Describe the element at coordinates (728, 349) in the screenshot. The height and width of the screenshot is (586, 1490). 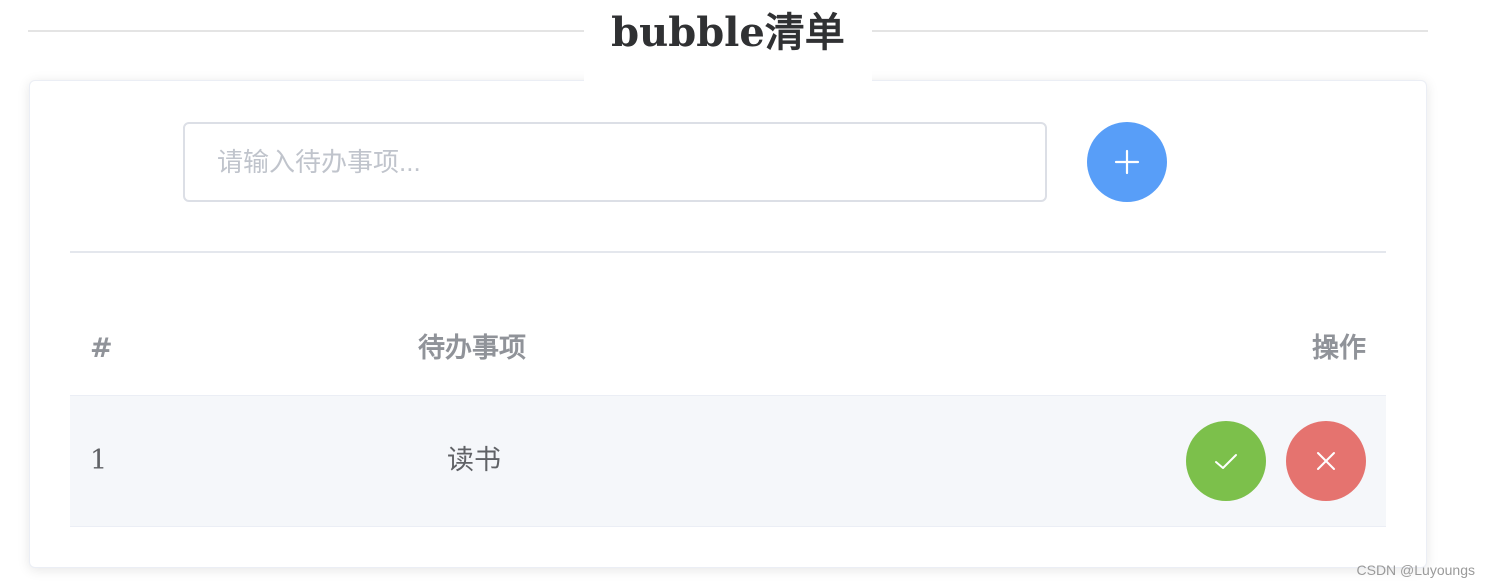
I see `table-header: # 待办事项 操作` at that location.